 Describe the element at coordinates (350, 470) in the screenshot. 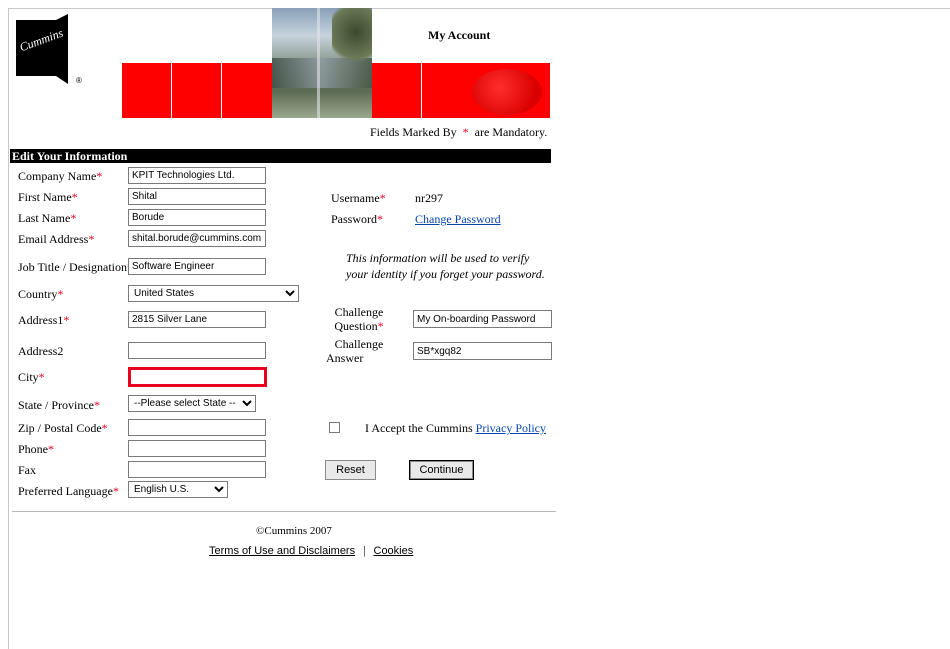

I see `reset-button: Reset` at that location.